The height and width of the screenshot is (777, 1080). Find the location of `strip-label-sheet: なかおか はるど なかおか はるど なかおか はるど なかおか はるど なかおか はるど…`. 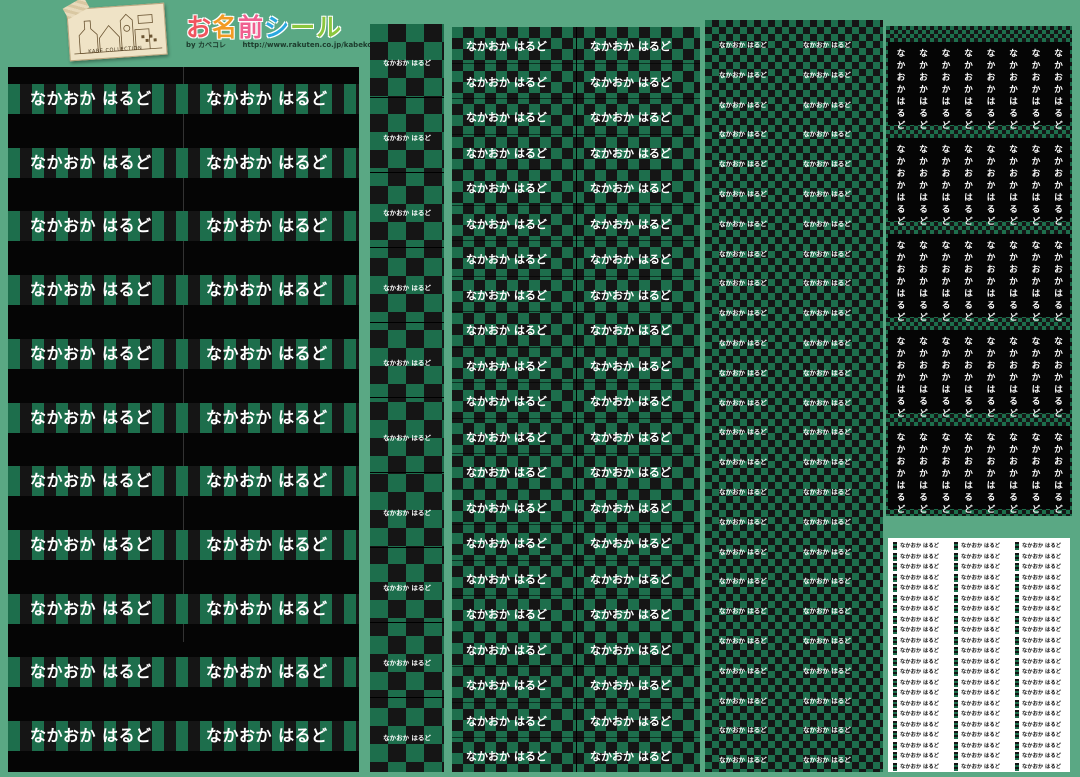

strip-label-sheet: なかおか はるど なかおか はるど なかおか はるど なかおか はるど なかおか はるど… is located at coordinates (407, 398).